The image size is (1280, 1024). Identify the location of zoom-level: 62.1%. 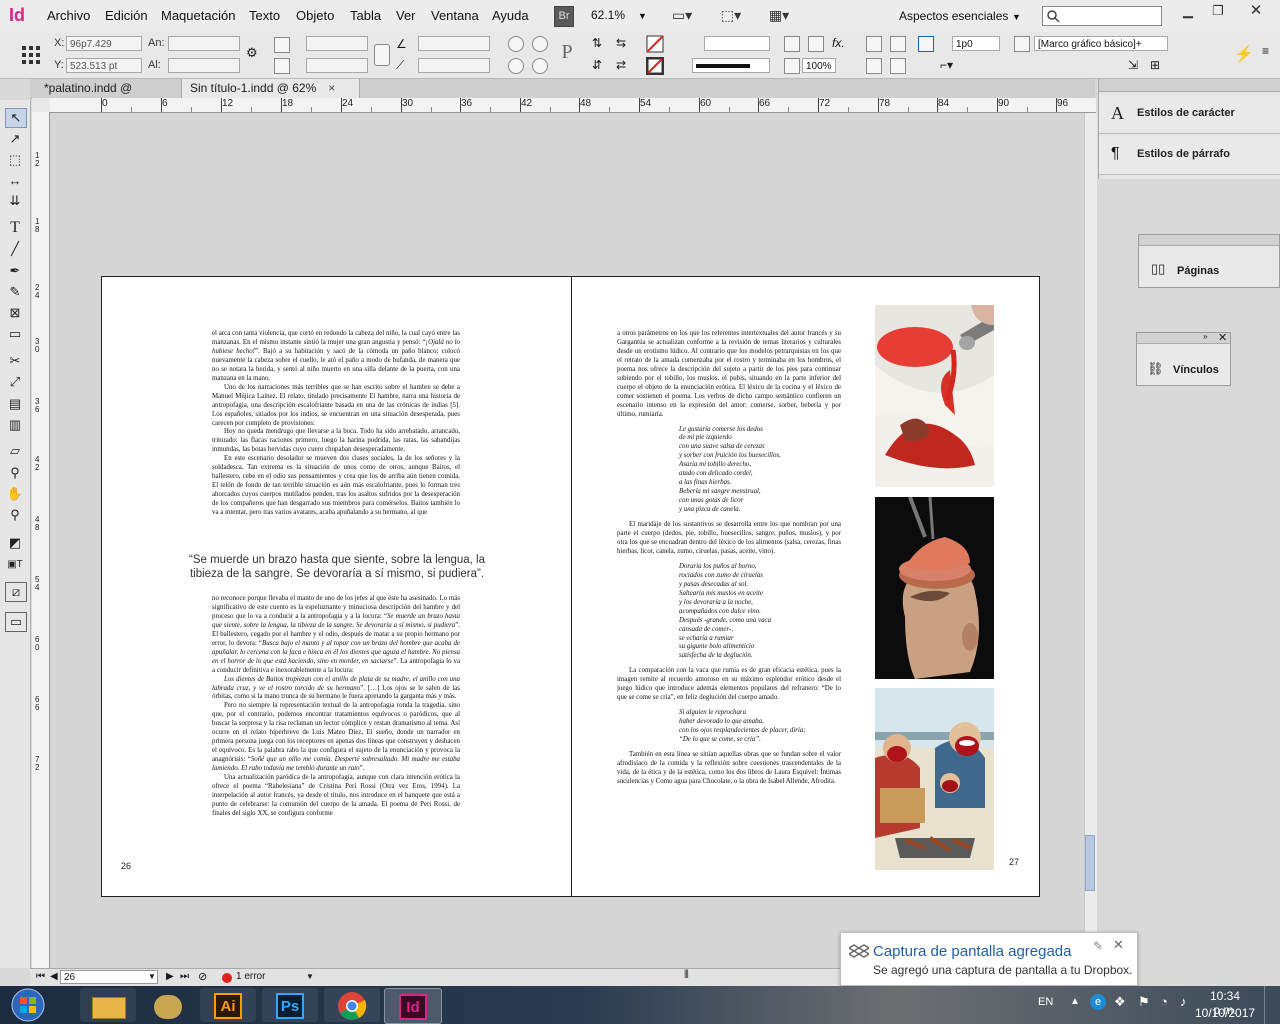
(608, 15).